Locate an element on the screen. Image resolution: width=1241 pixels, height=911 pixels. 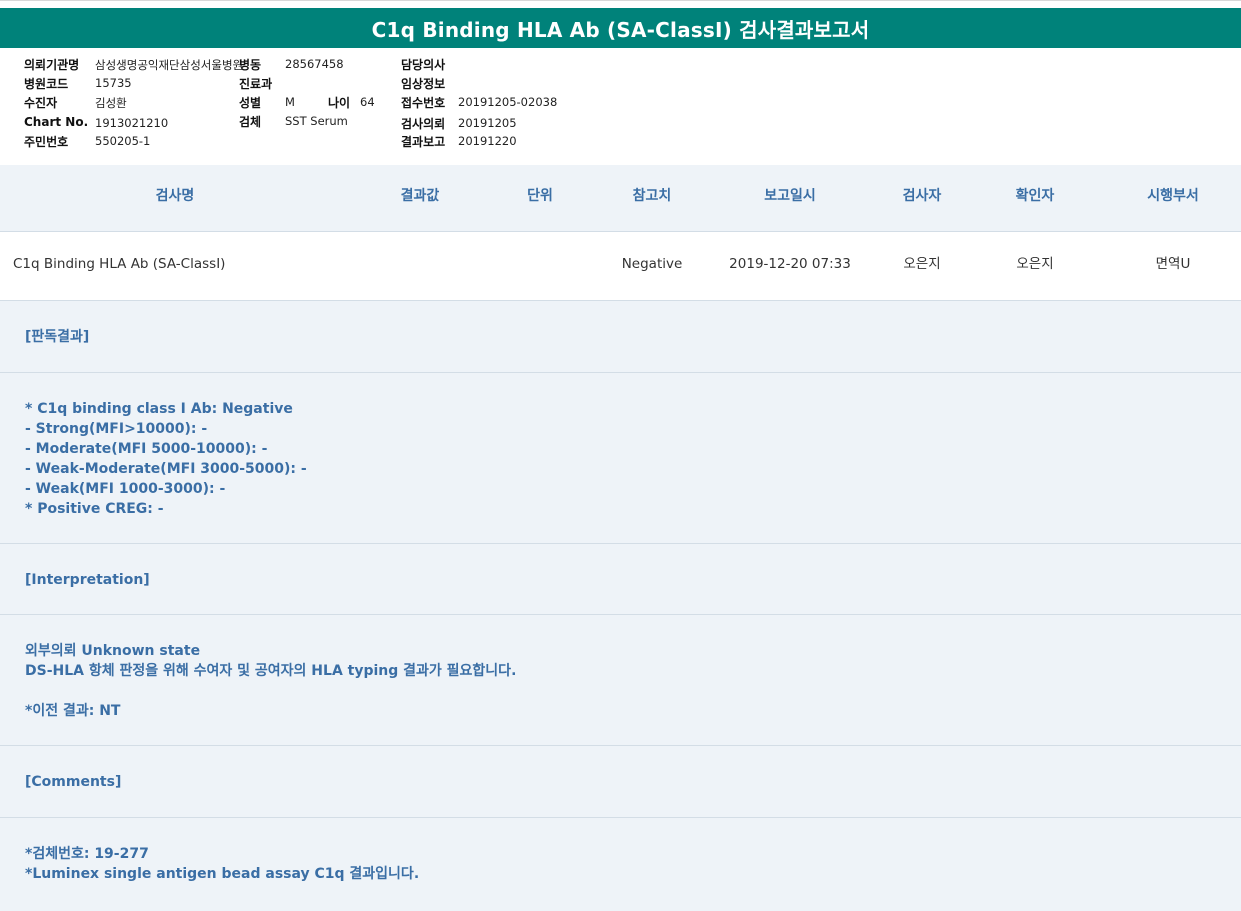
patient-label: 수진자 is located at coordinates (41, 103).